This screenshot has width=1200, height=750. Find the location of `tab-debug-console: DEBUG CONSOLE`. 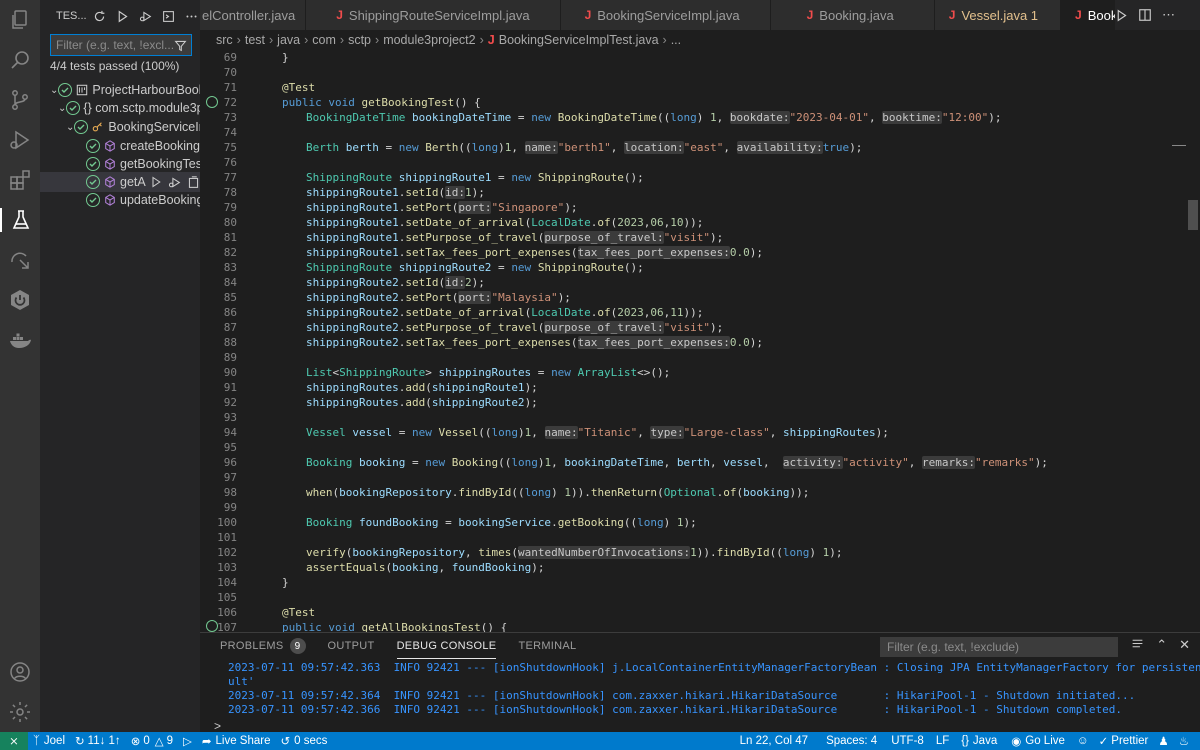

tab-debug-console: DEBUG CONSOLE is located at coordinates (446, 646).